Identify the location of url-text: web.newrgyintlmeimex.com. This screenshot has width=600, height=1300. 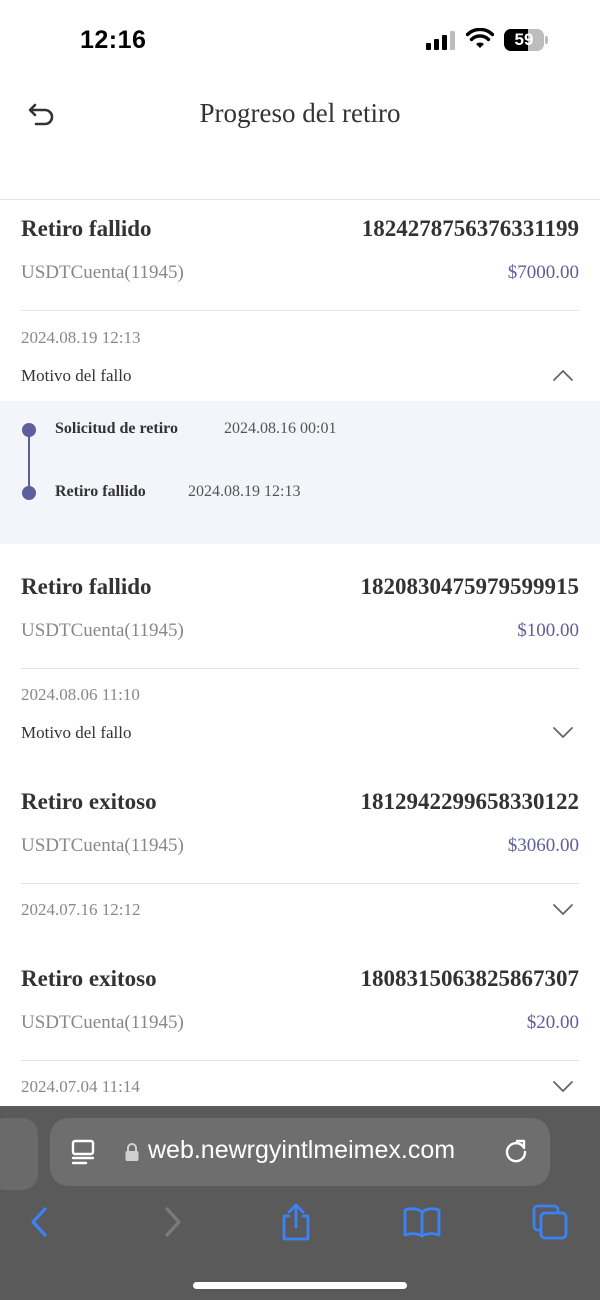
(301, 1150).